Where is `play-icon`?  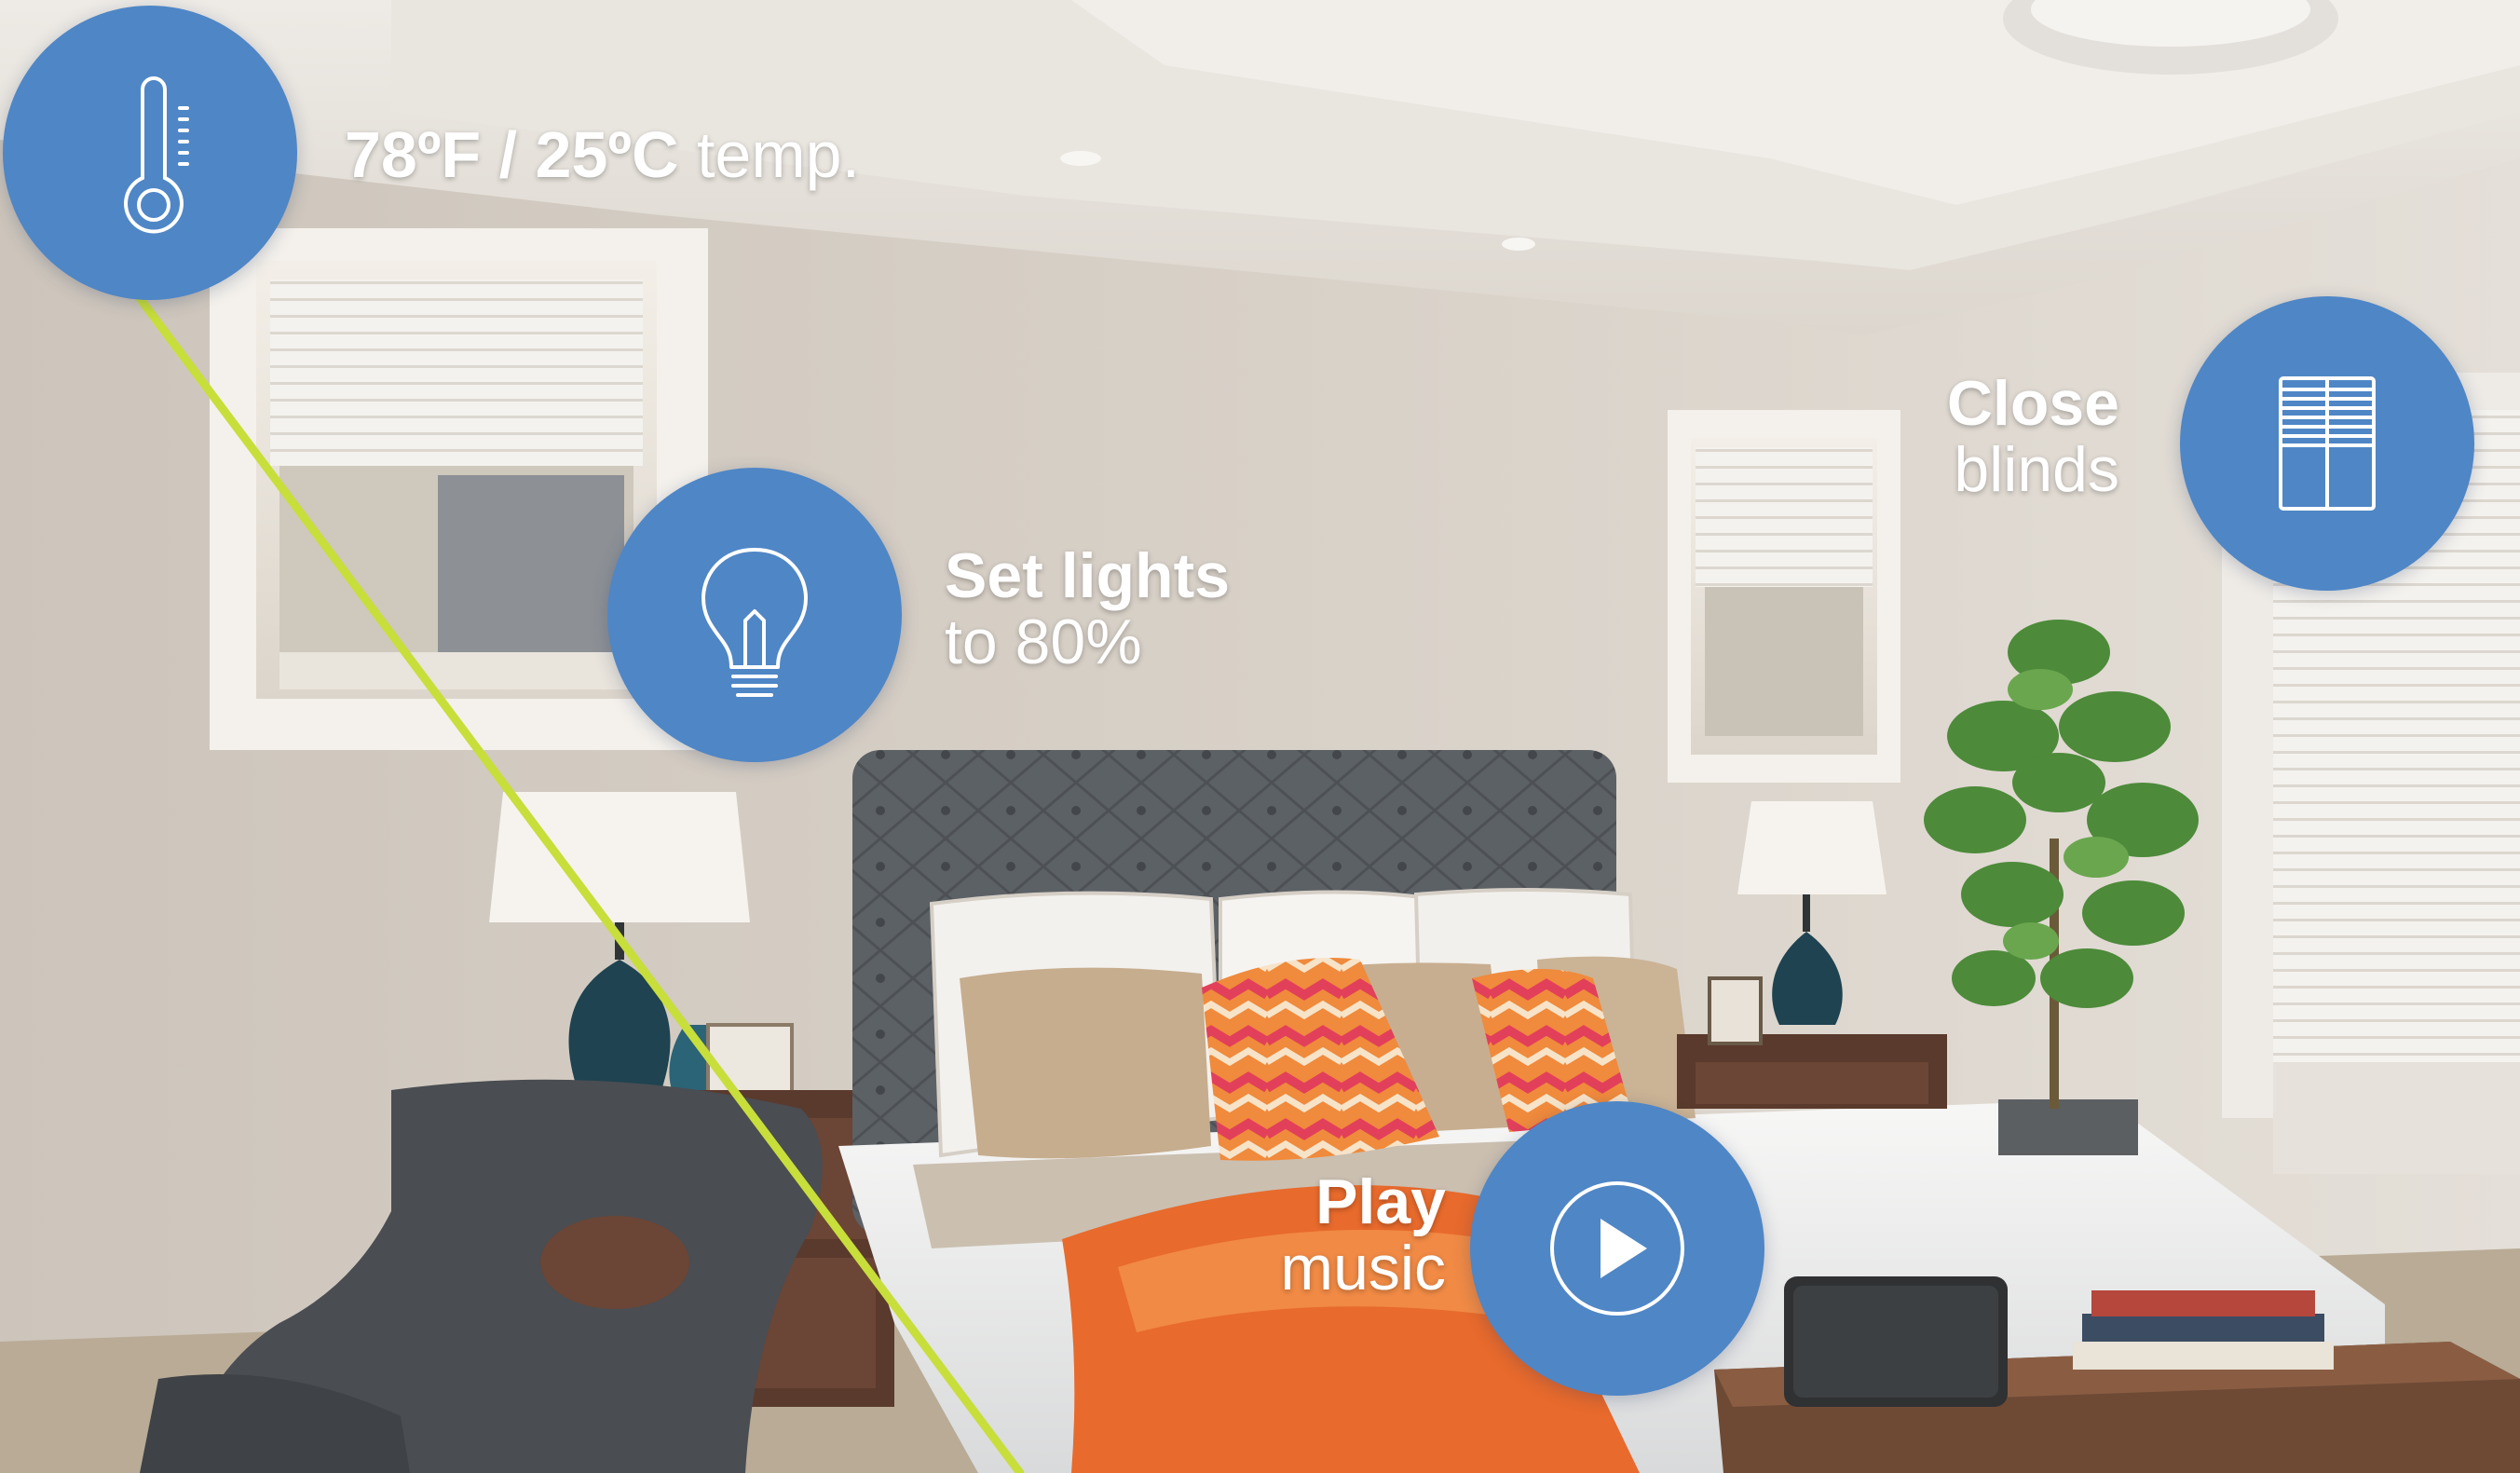 play-icon is located at coordinates (1617, 1248).